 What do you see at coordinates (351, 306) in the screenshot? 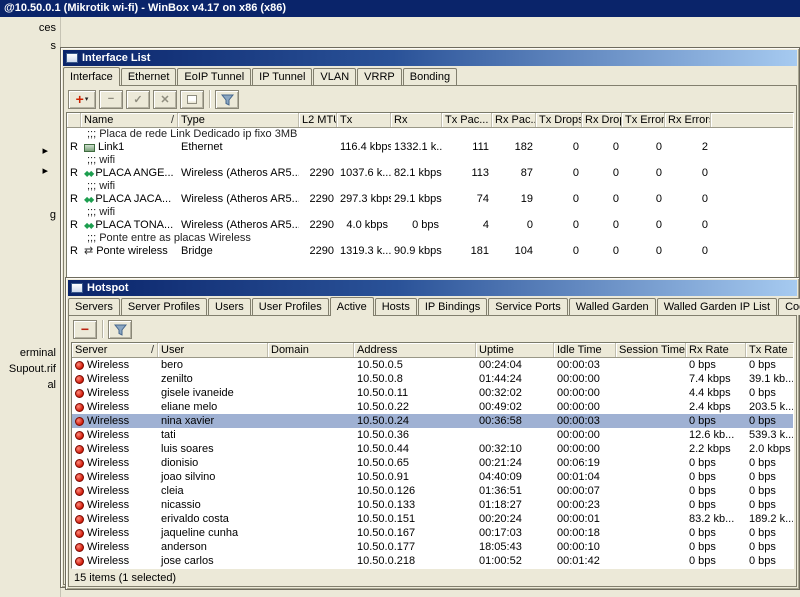
I see `tab: Active` at bounding box center [351, 306].